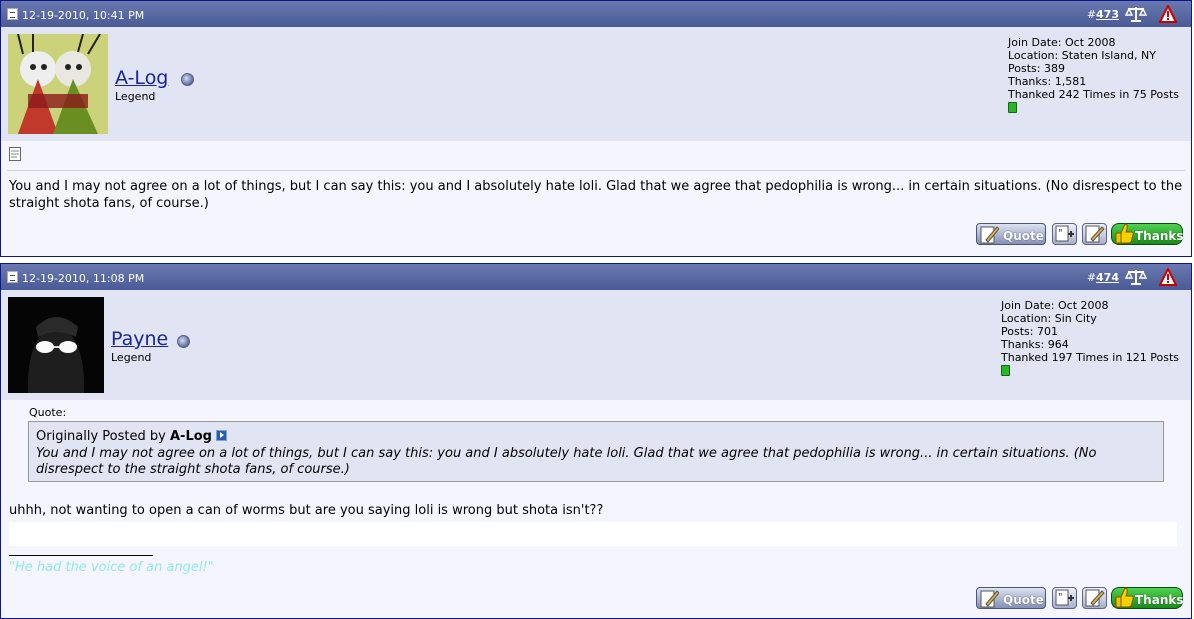 The image size is (1194, 619). I want to click on post-number: #473, so click(1102, 14).